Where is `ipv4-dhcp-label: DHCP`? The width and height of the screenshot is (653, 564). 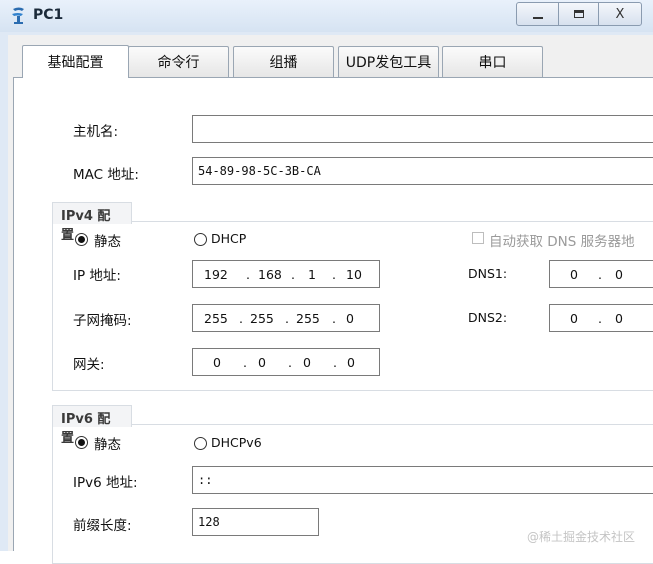
ipv4-dhcp-label: DHCP is located at coordinates (229, 238).